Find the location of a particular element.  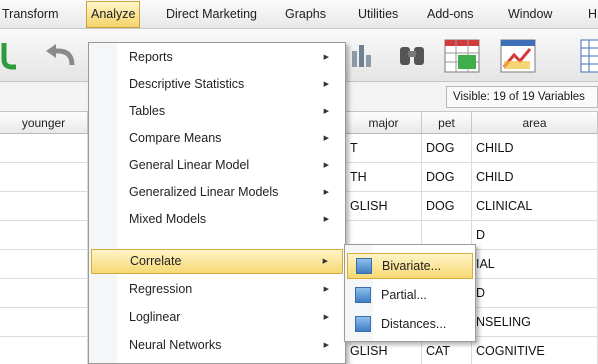

find-icon is located at coordinates (413, 56).